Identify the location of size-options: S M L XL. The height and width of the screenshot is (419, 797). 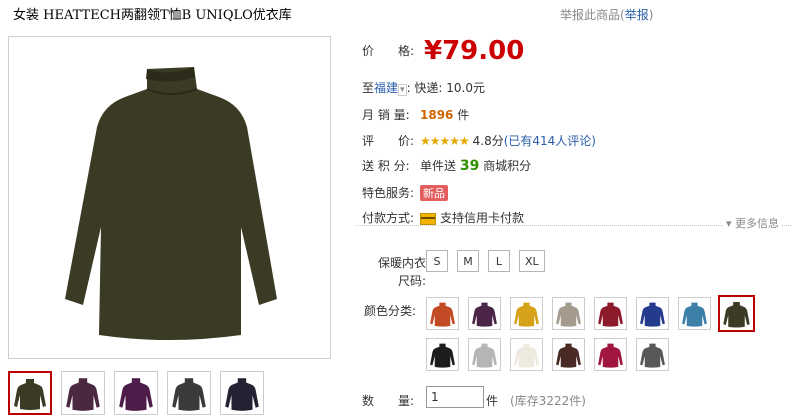
(485, 261).